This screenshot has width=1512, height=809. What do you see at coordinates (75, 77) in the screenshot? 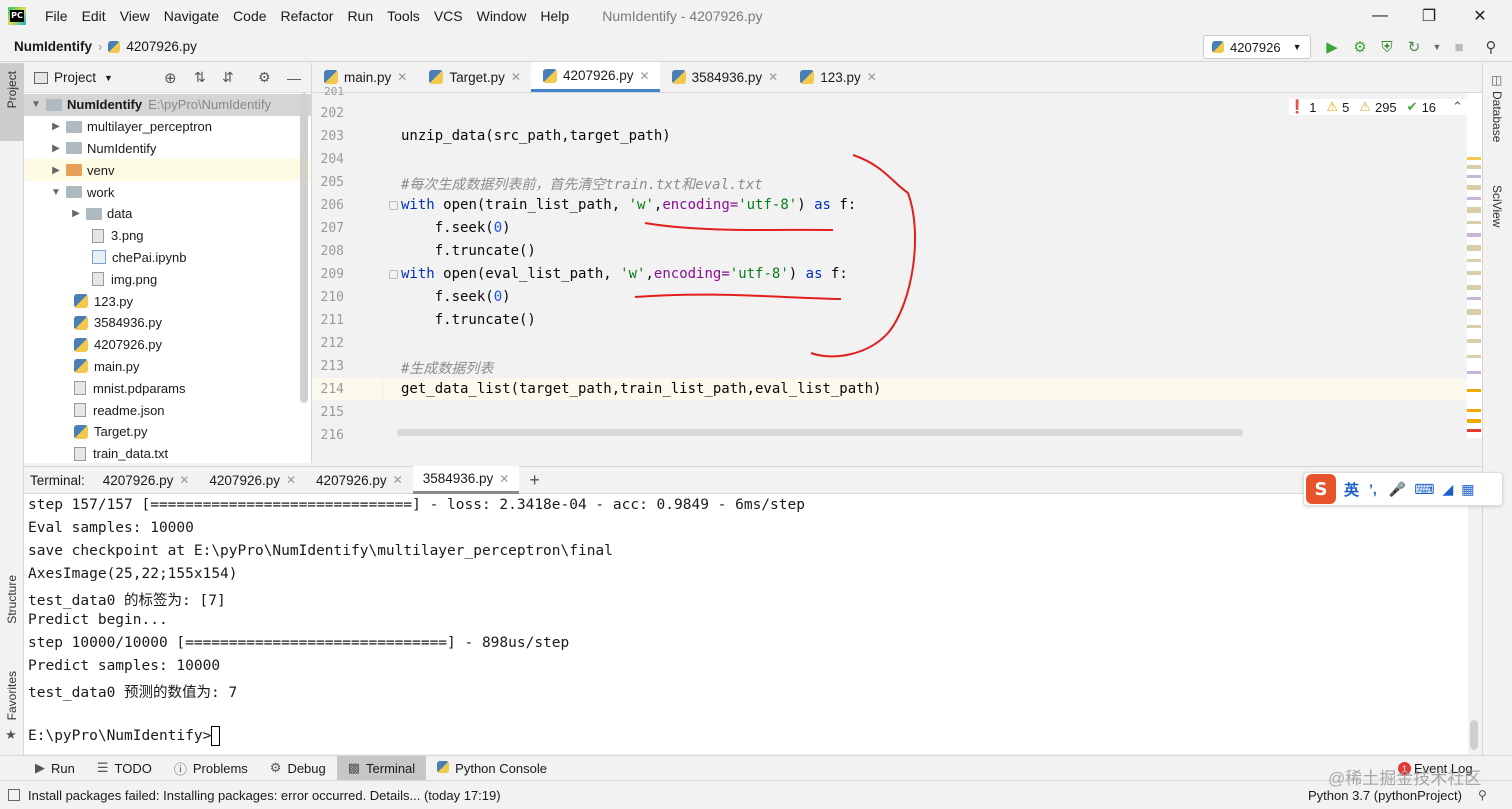
I see `project-panel-title: Project` at bounding box center [75, 77].